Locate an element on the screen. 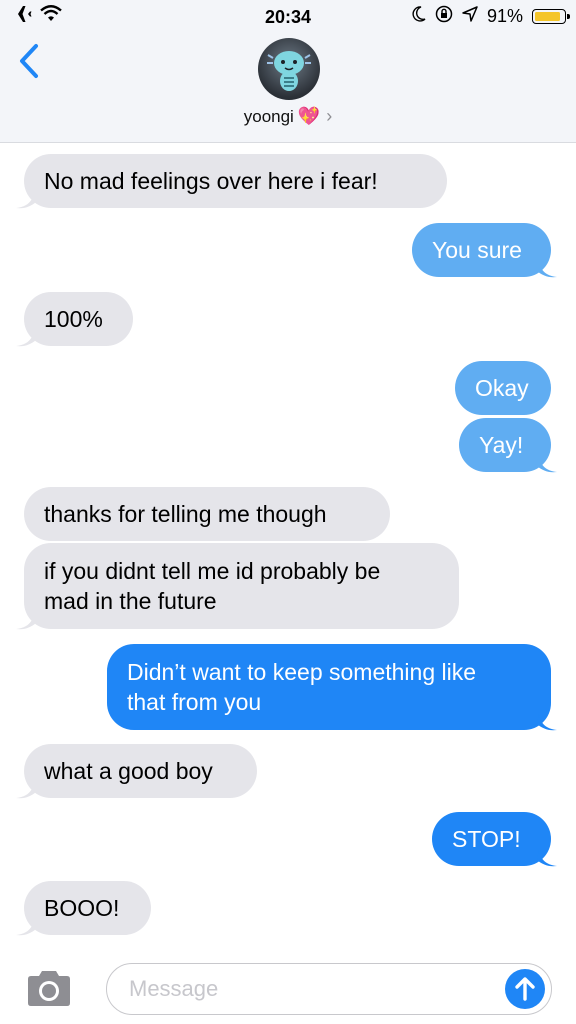 This screenshot has width=576, height=1024. message-text: 100% is located at coordinates (73, 319).